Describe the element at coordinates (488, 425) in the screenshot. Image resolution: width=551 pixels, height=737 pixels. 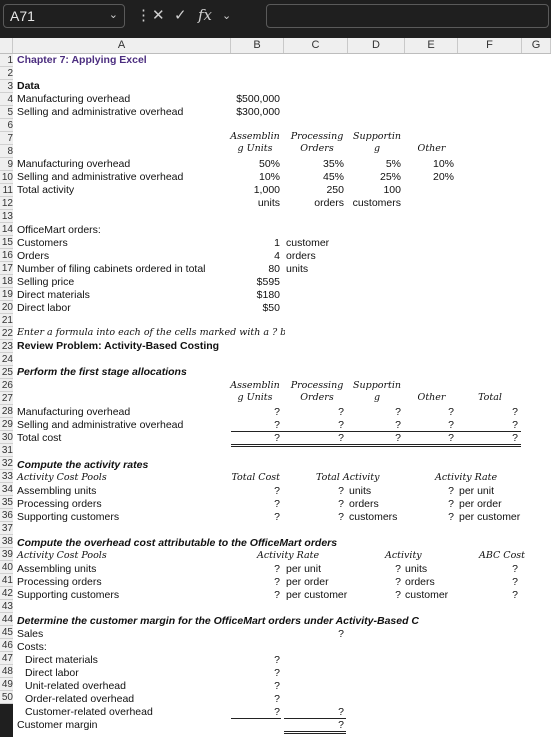
I see `fs-sga-f: ?` at that location.